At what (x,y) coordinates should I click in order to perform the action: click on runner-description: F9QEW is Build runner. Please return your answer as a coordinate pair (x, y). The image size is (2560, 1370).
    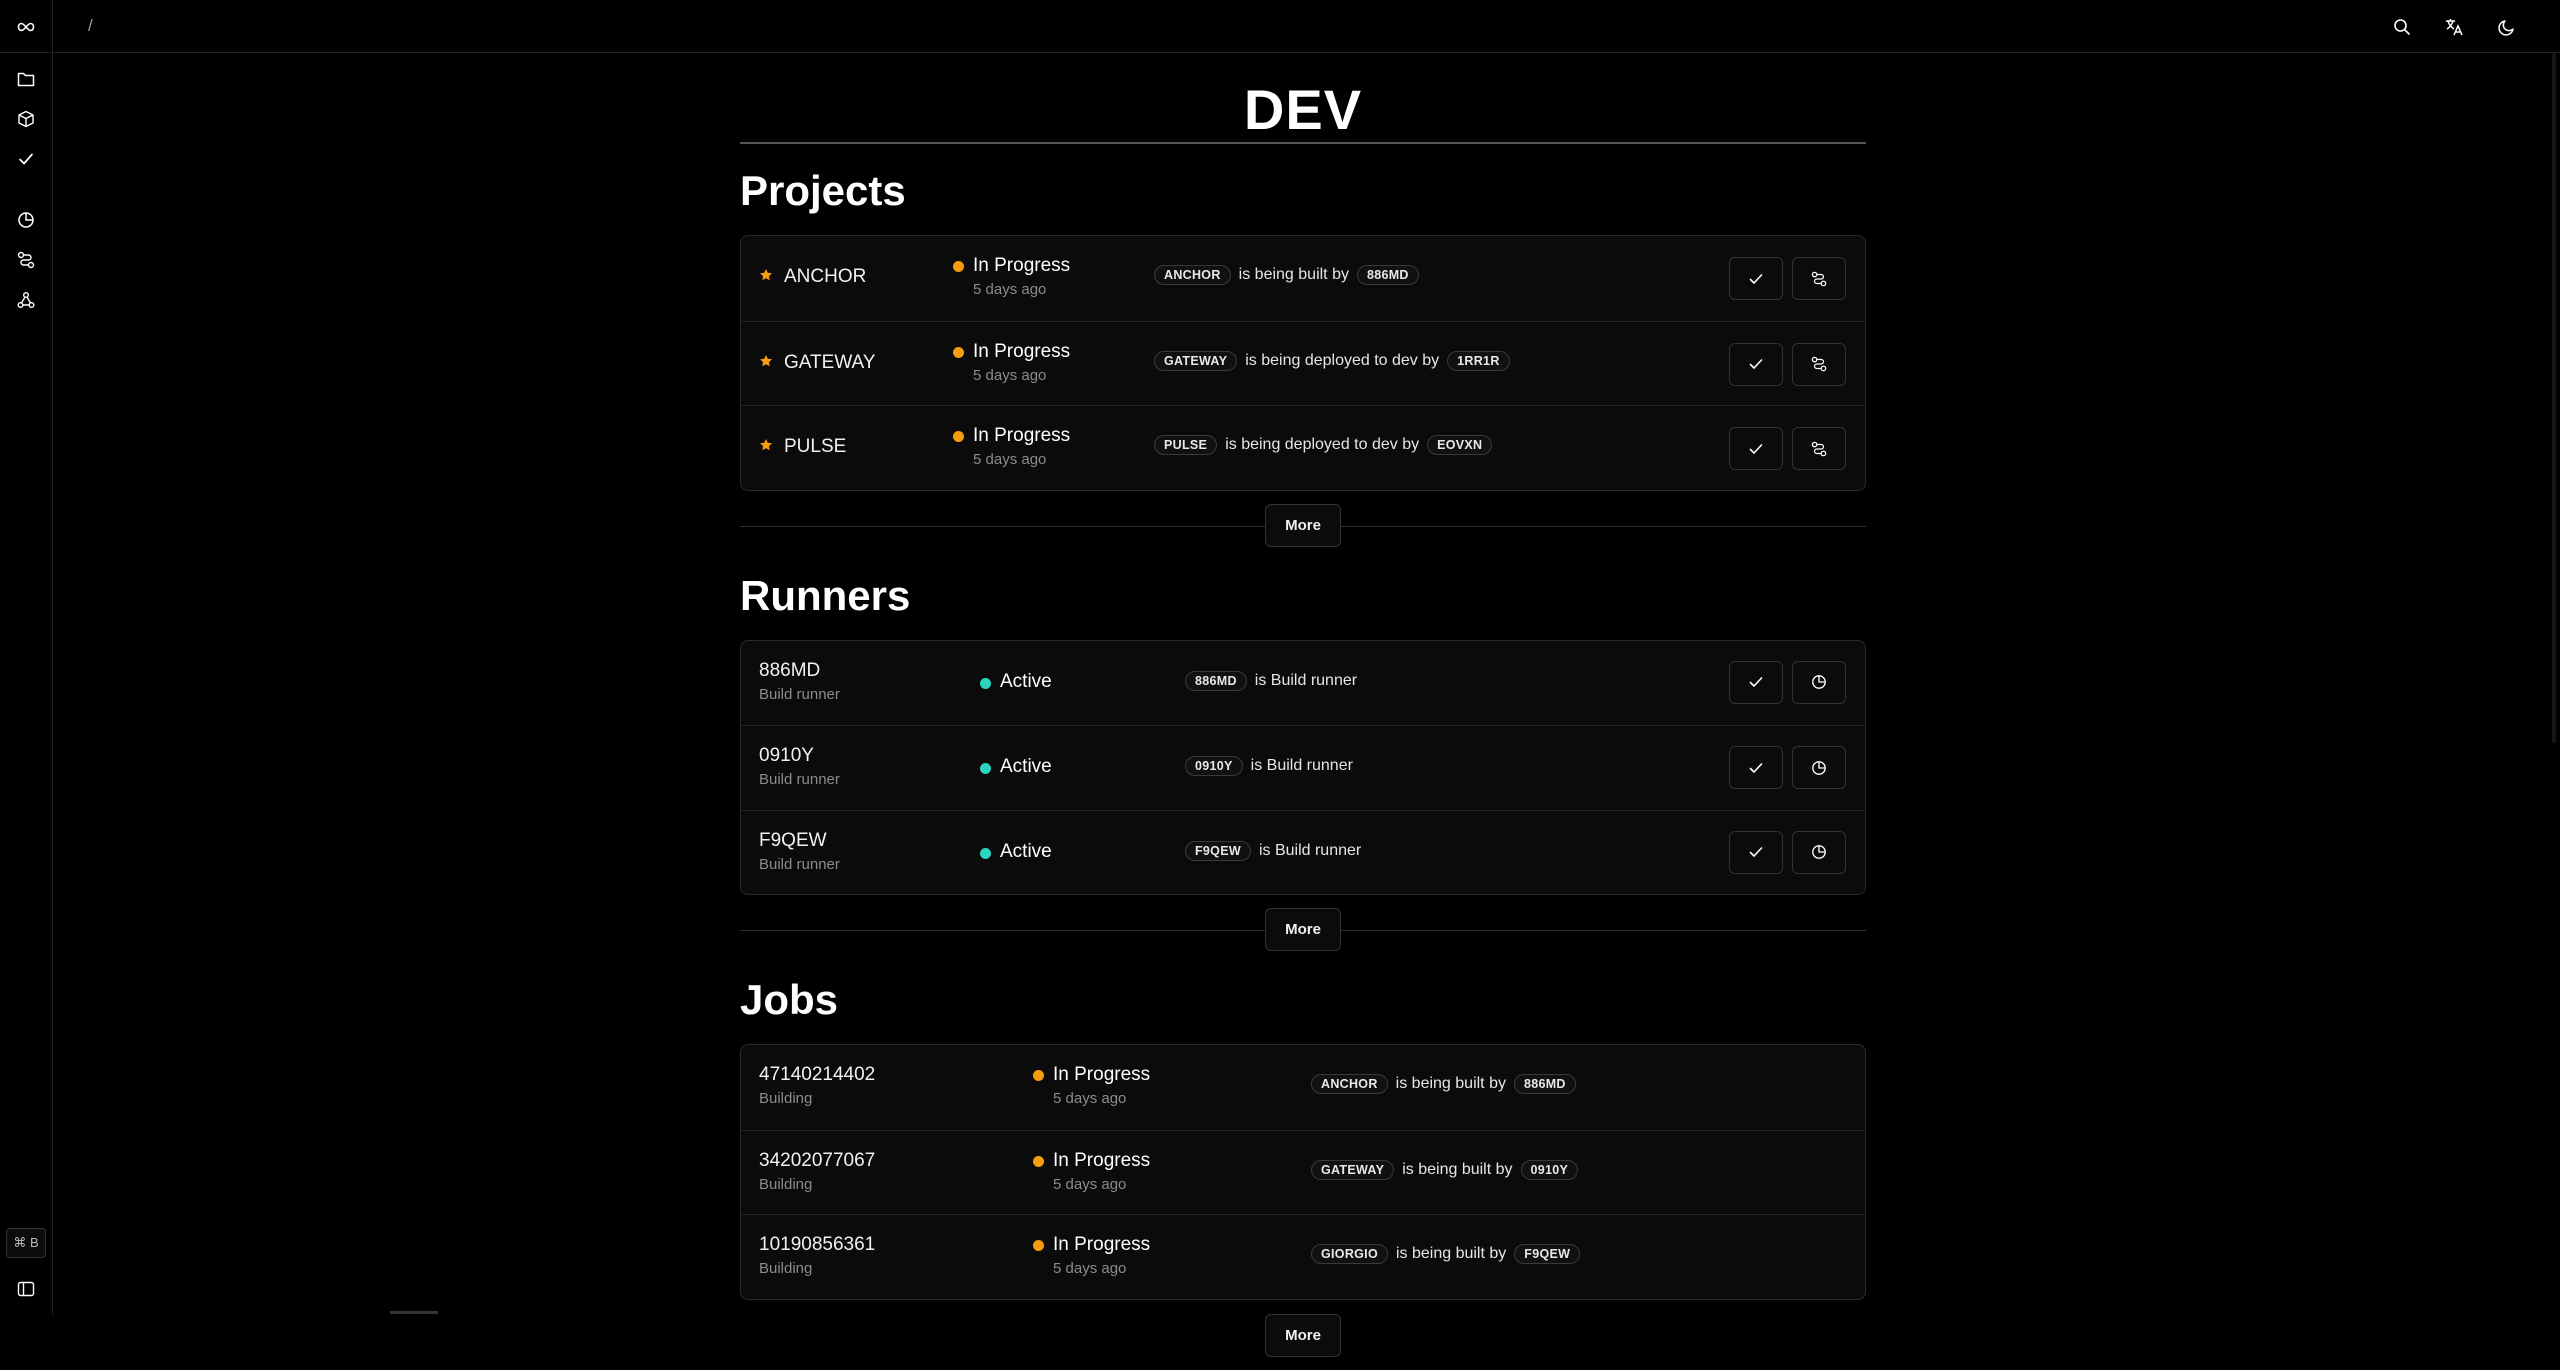
    Looking at the image, I should click on (1273, 850).